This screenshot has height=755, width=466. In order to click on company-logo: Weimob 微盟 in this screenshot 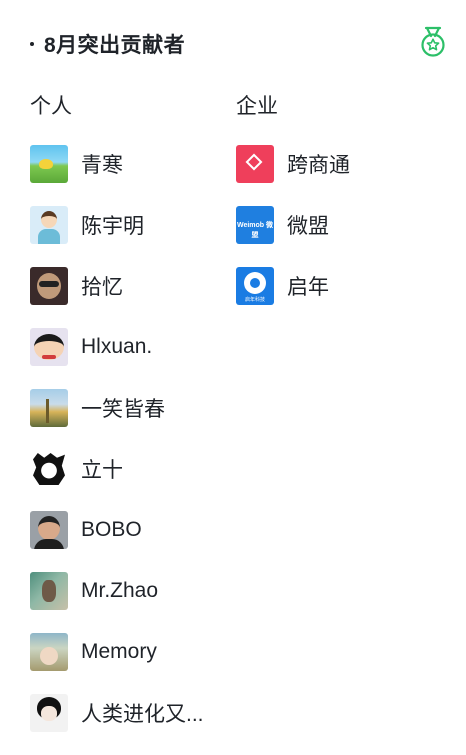, I will do `click(255, 225)`.